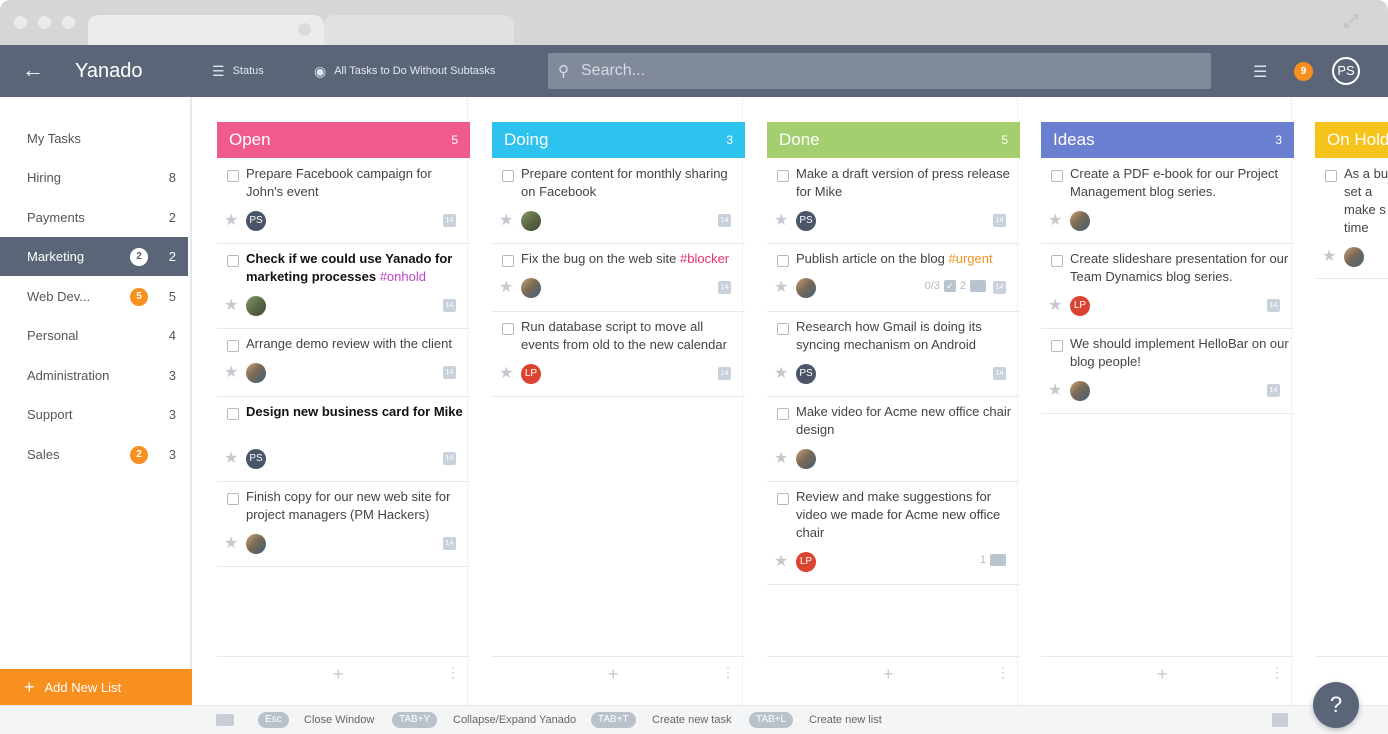  I want to click on sidebar-item-administration: Administration 3, so click(94, 375).